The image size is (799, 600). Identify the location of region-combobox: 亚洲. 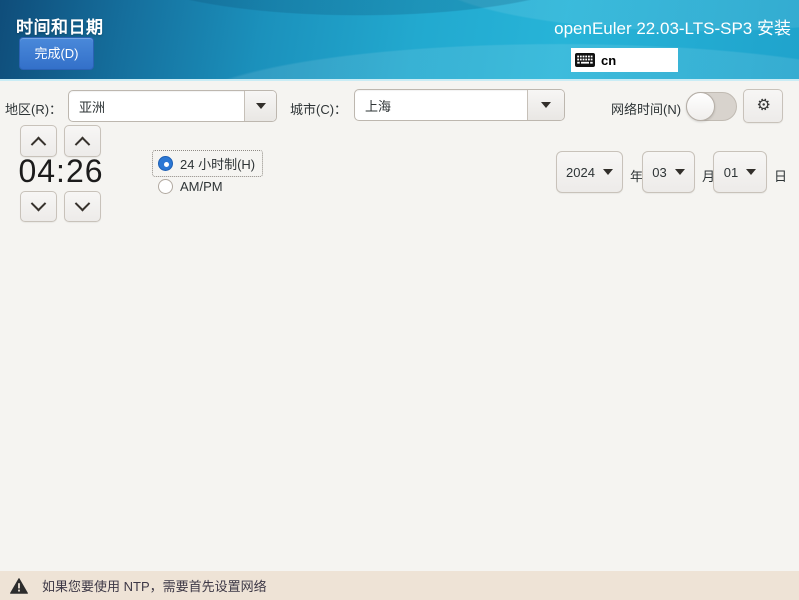
(172, 106).